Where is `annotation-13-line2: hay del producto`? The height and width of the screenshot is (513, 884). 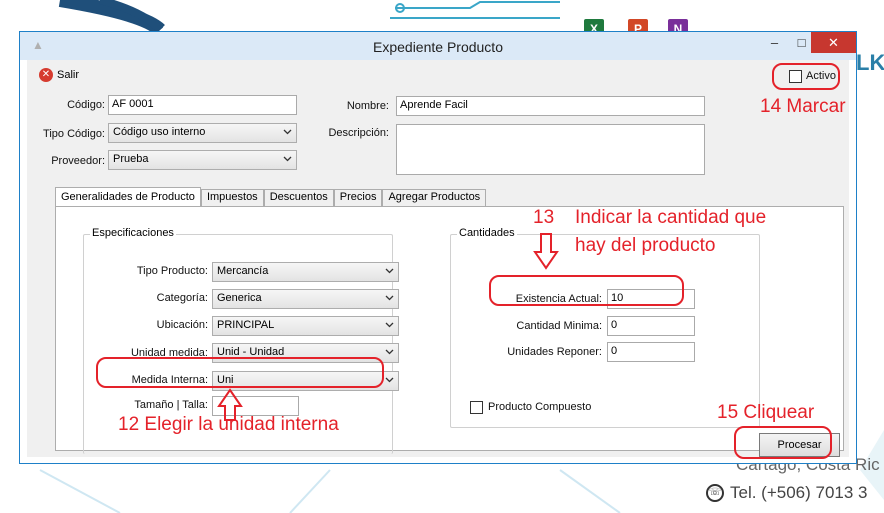 annotation-13-line2: hay del producto is located at coordinates (645, 245).